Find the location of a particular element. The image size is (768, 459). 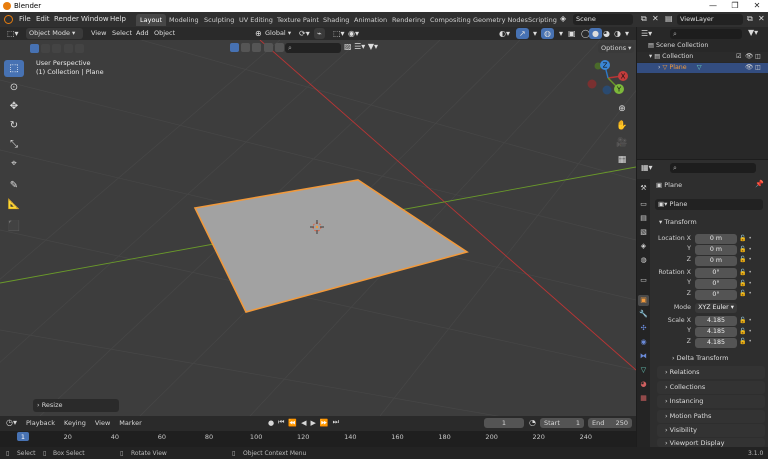

location-y-field: 0 m is located at coordinates (716, 250).